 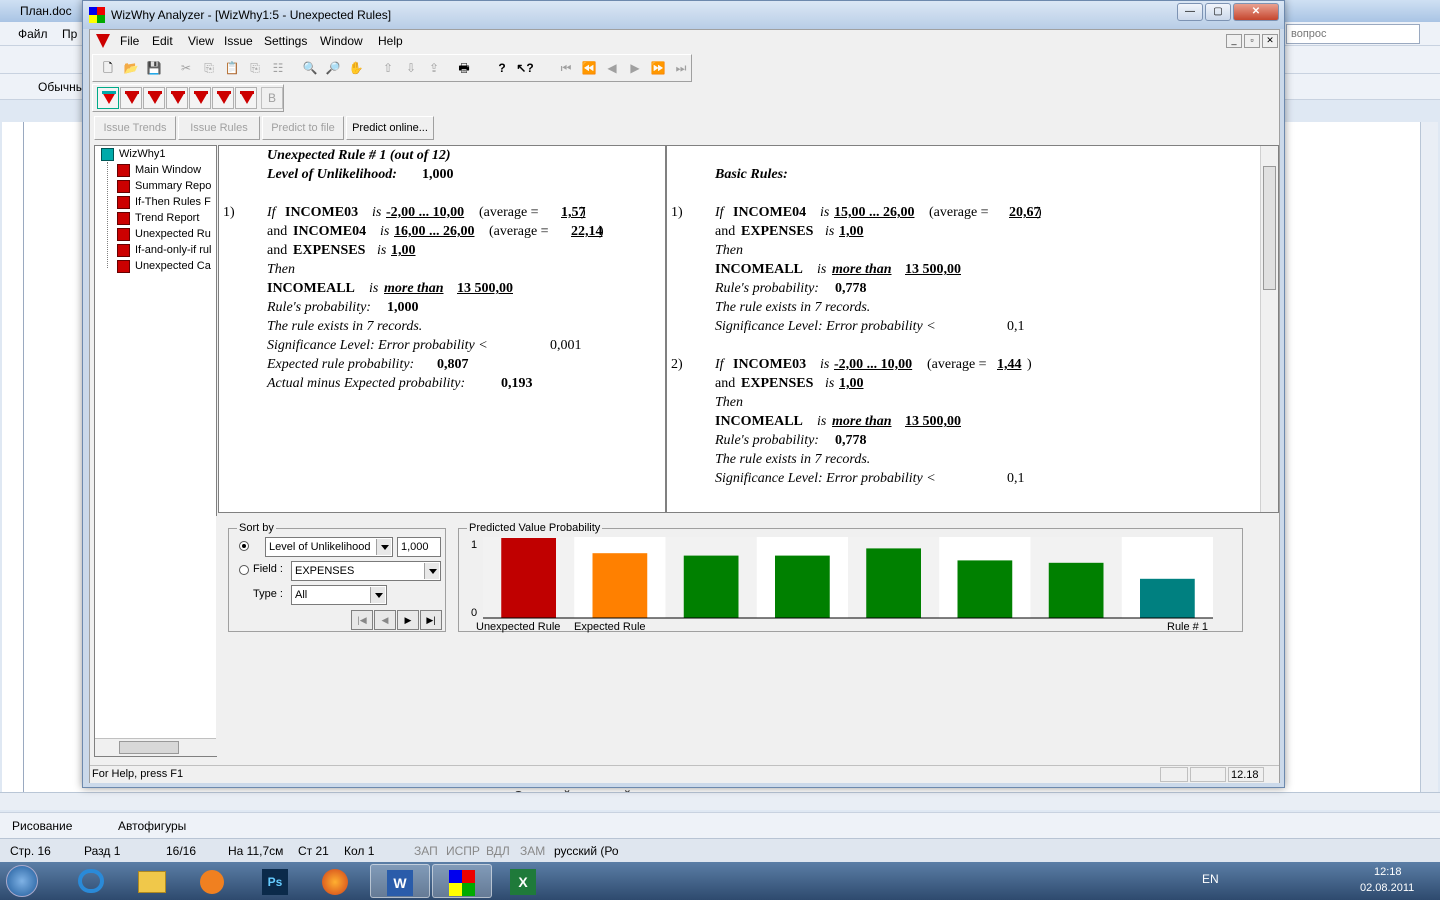 I want to click on menu-help: Help, so click(x=390, y=41).